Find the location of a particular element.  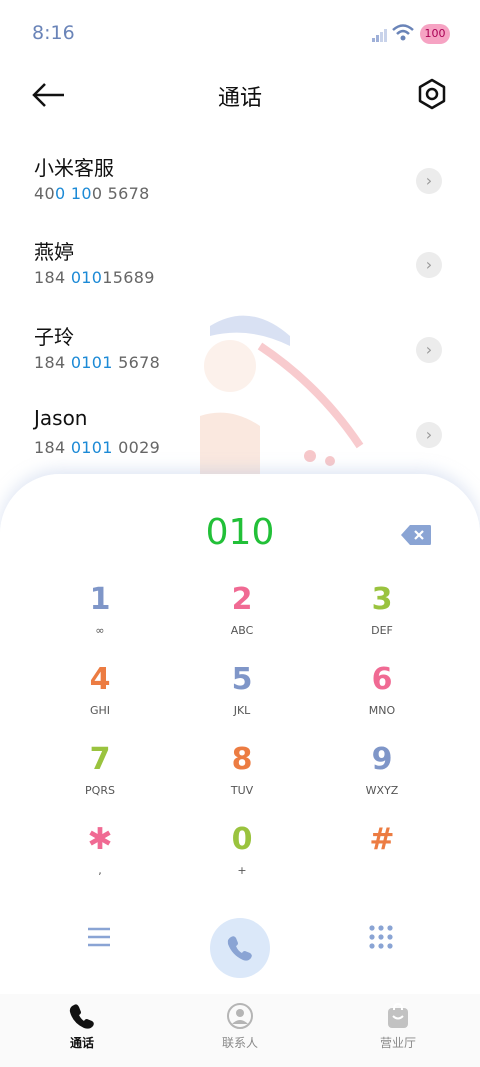

dial-key: 9 WXYZ is located at coordinates (382, 777).